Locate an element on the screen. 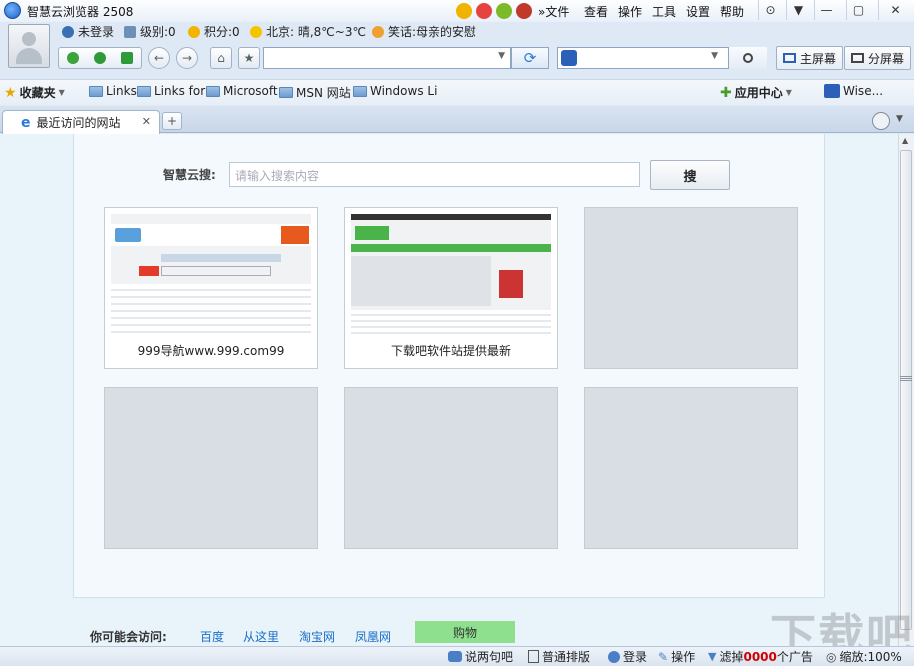 The width and height of the screenshot is (914, 666). suggestion-link: 从这里 is located at coordinates (261, 636).